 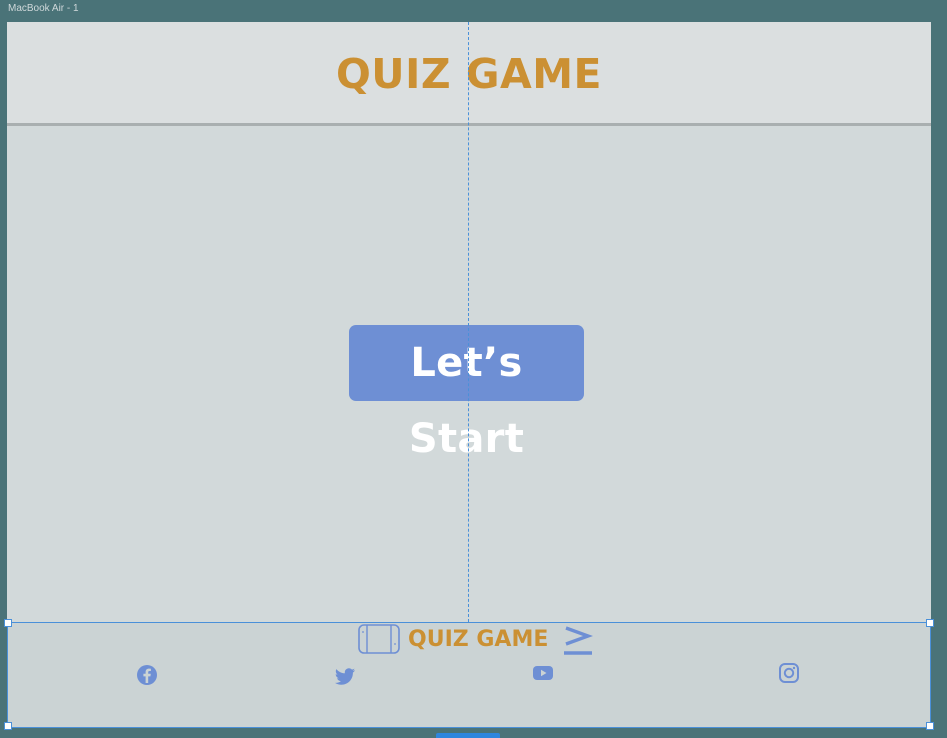 What do you see at coordinates (468, 735) in the screenshot?
I see `selection-size-tab` at bounding box center [468, 735].